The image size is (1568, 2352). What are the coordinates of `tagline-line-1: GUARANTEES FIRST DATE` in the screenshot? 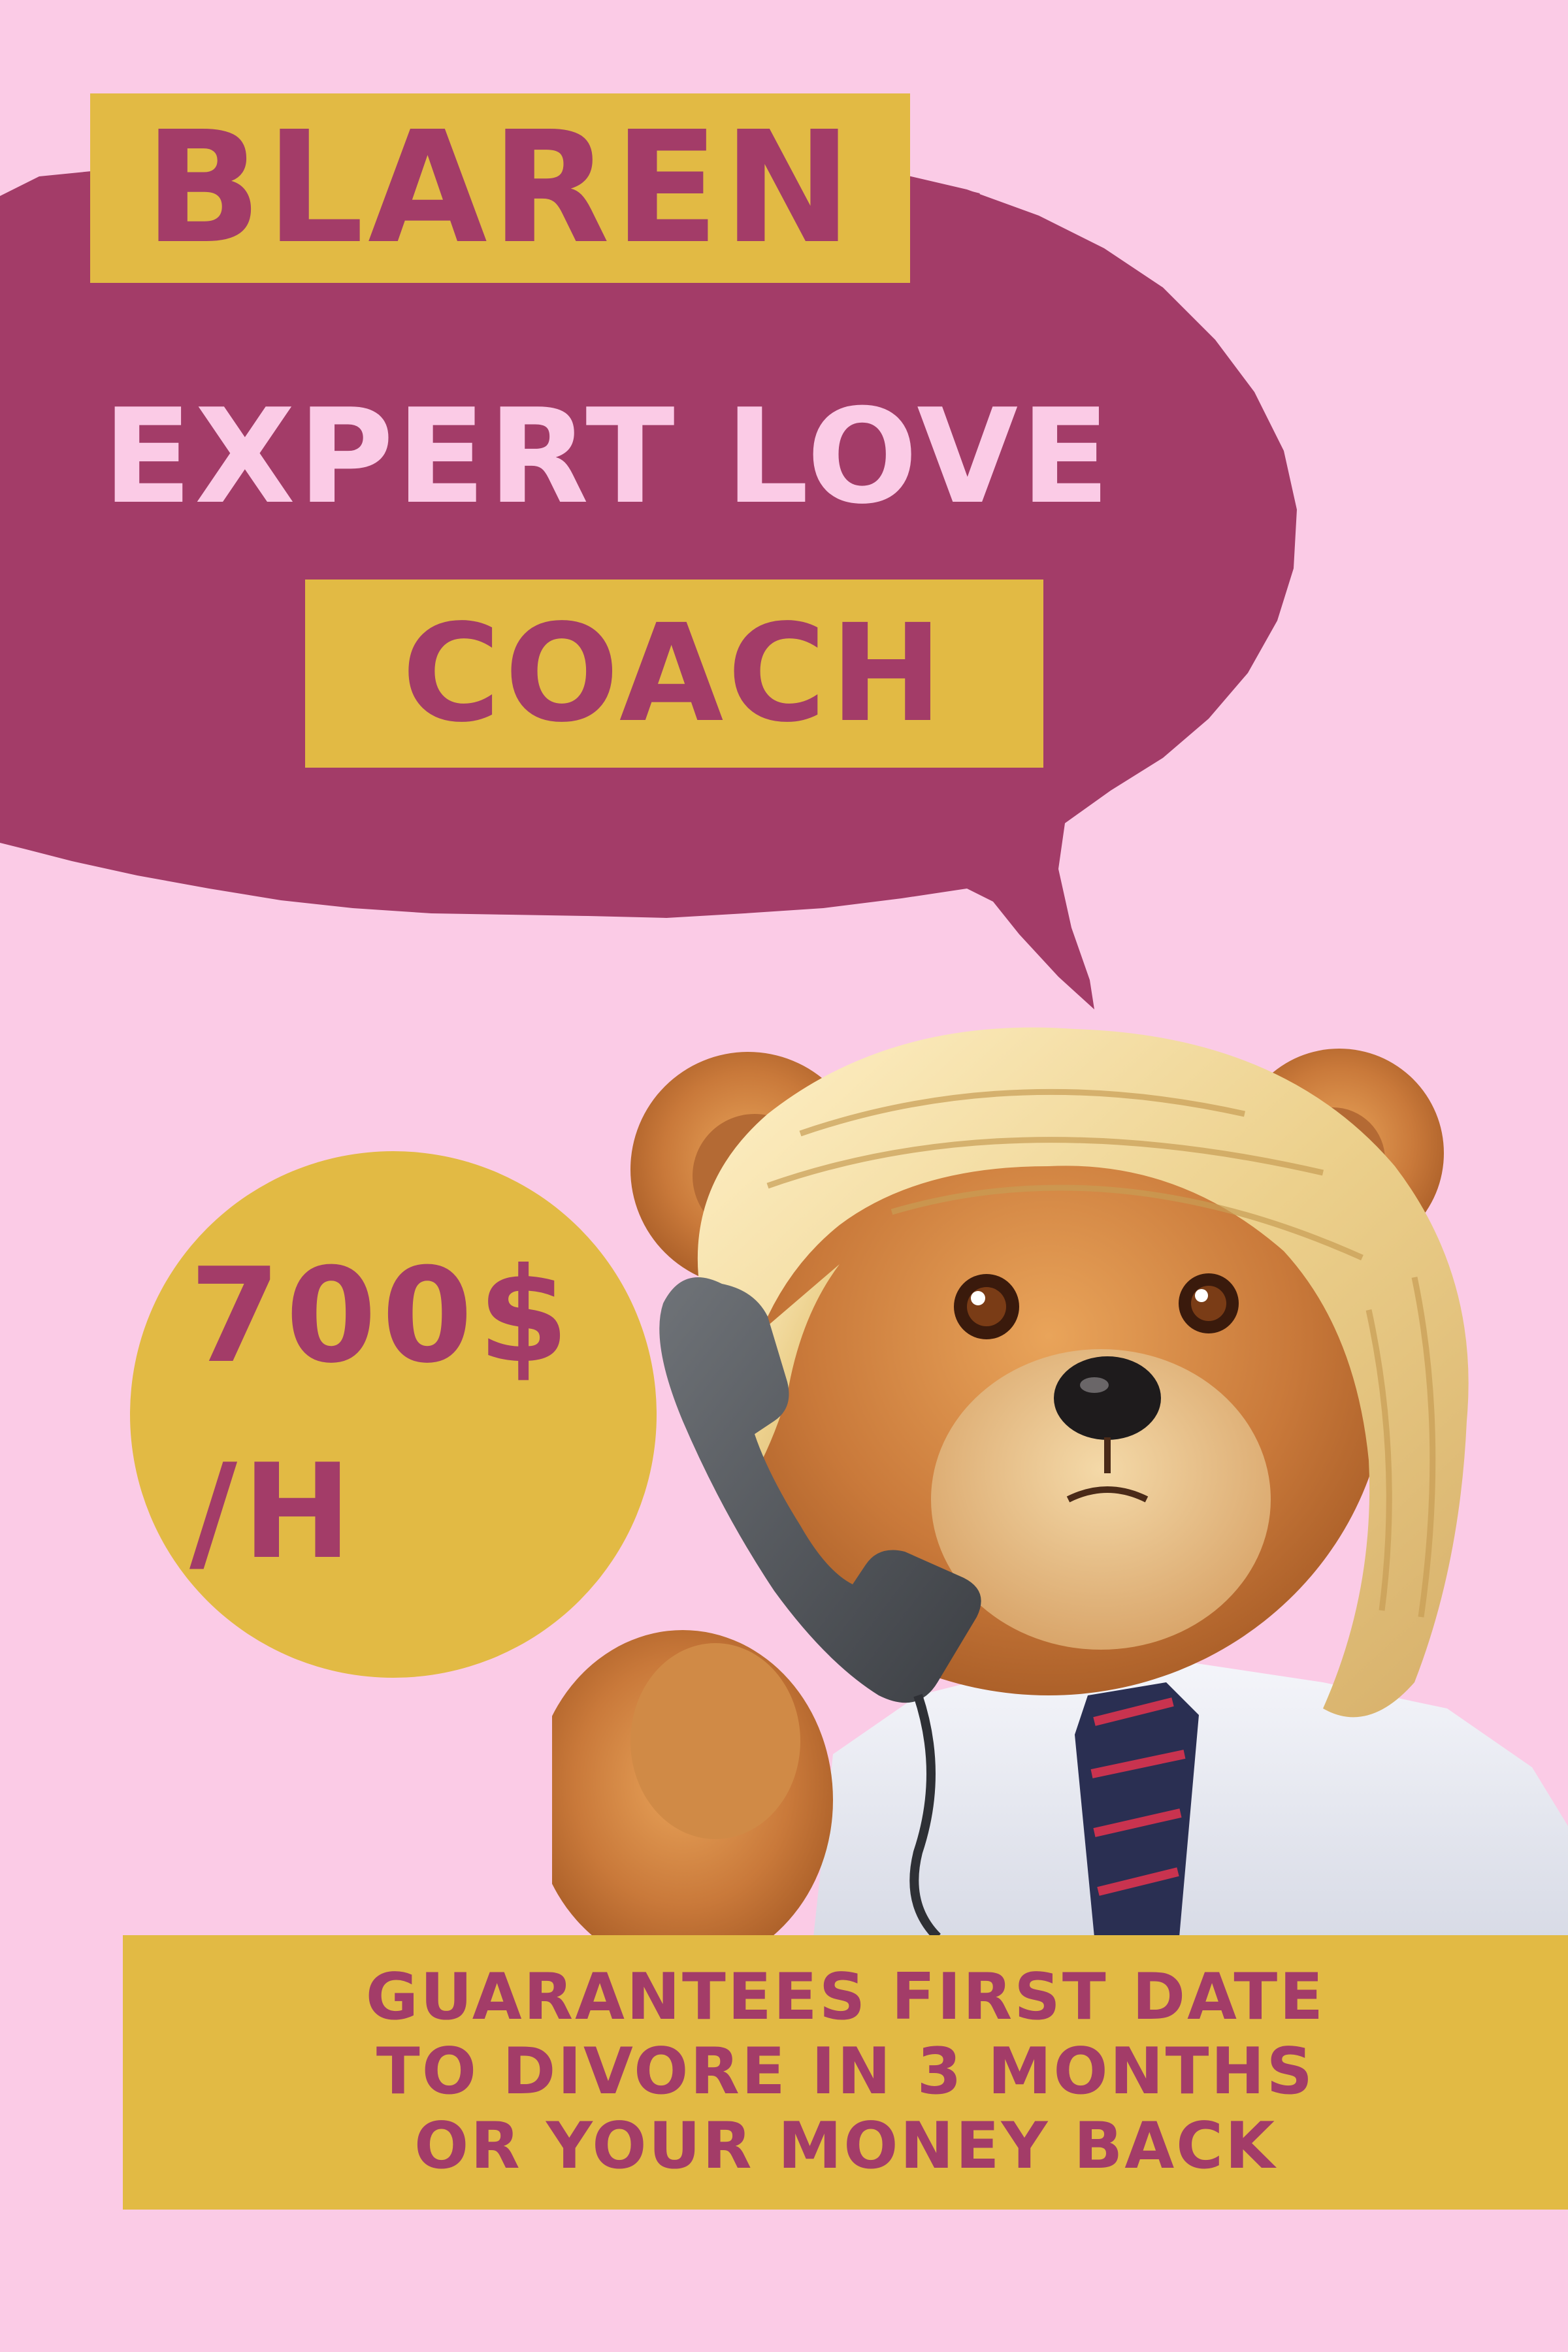 It's located at (845, 1997).